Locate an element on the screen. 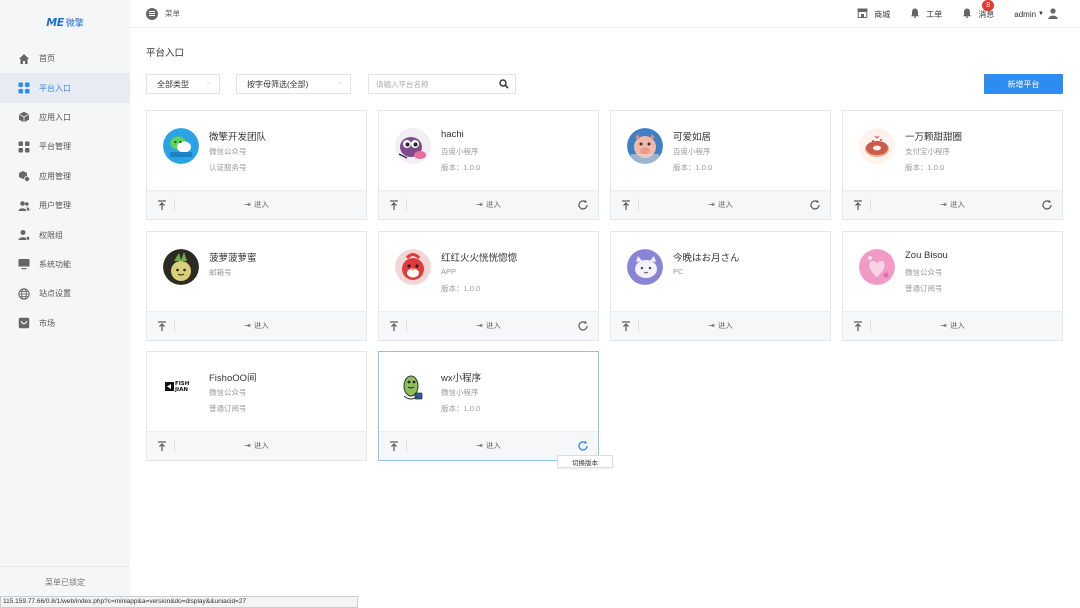 Image resolution: width=1080 pixels, height=608 pixels. platform-type: 支付宝小程序 is located at coordinates (927, 151).